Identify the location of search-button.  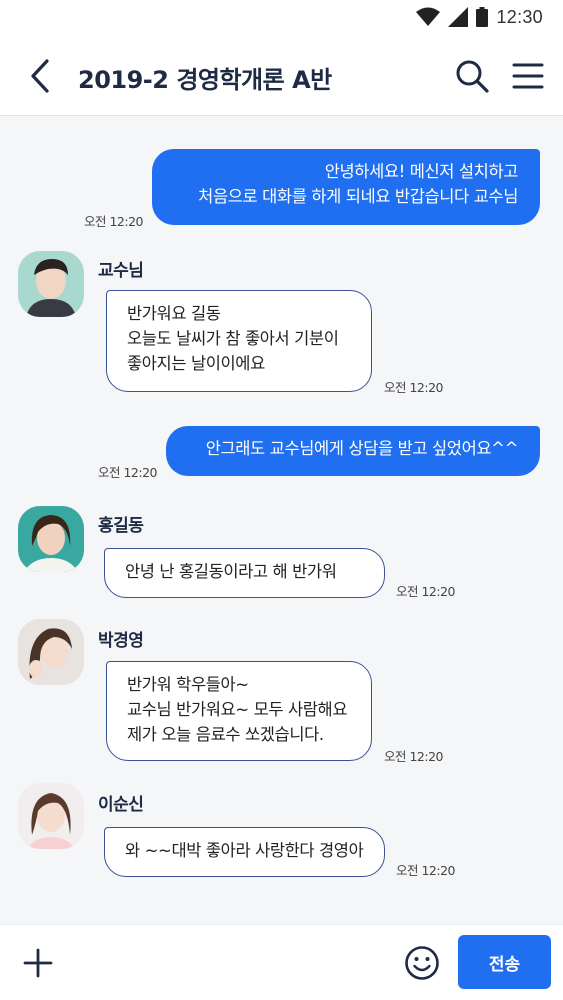
(472, 76).